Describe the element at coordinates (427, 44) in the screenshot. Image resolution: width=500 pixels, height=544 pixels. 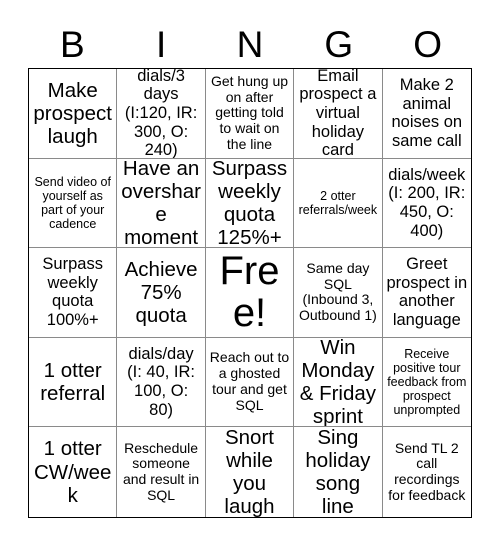
I see `bingo-header-letter-o: O` at that location.